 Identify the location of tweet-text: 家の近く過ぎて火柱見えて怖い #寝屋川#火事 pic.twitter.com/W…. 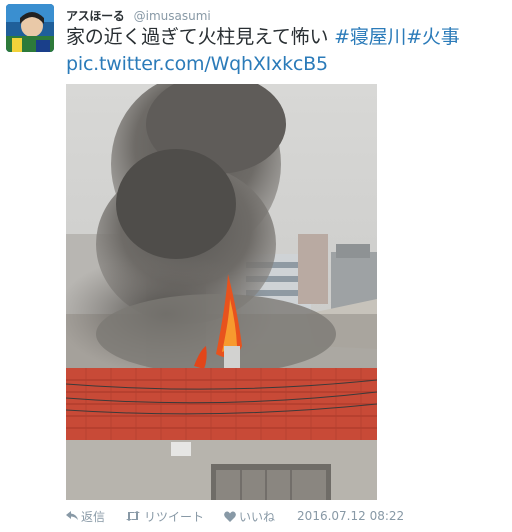
(286, 51).